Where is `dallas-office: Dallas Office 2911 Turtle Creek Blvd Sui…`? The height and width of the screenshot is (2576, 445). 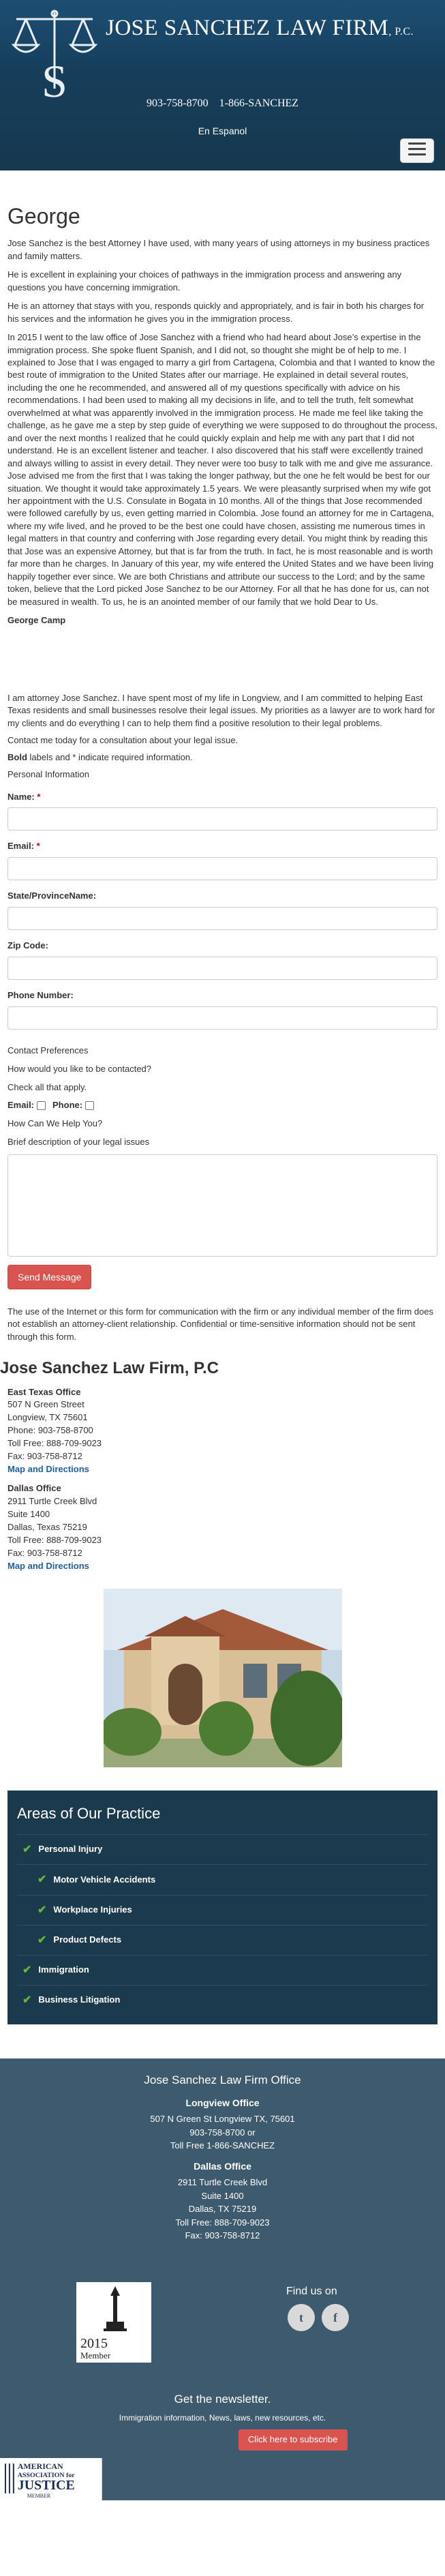
dallas-office: Dallas Office 2911 Turtle Creek Blvd Sui… is located at coordinates (222, 1527).